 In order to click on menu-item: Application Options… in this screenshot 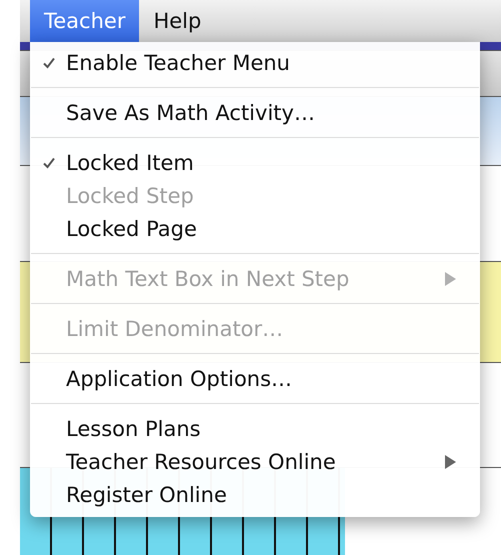, I will do `click(255, 378)`.